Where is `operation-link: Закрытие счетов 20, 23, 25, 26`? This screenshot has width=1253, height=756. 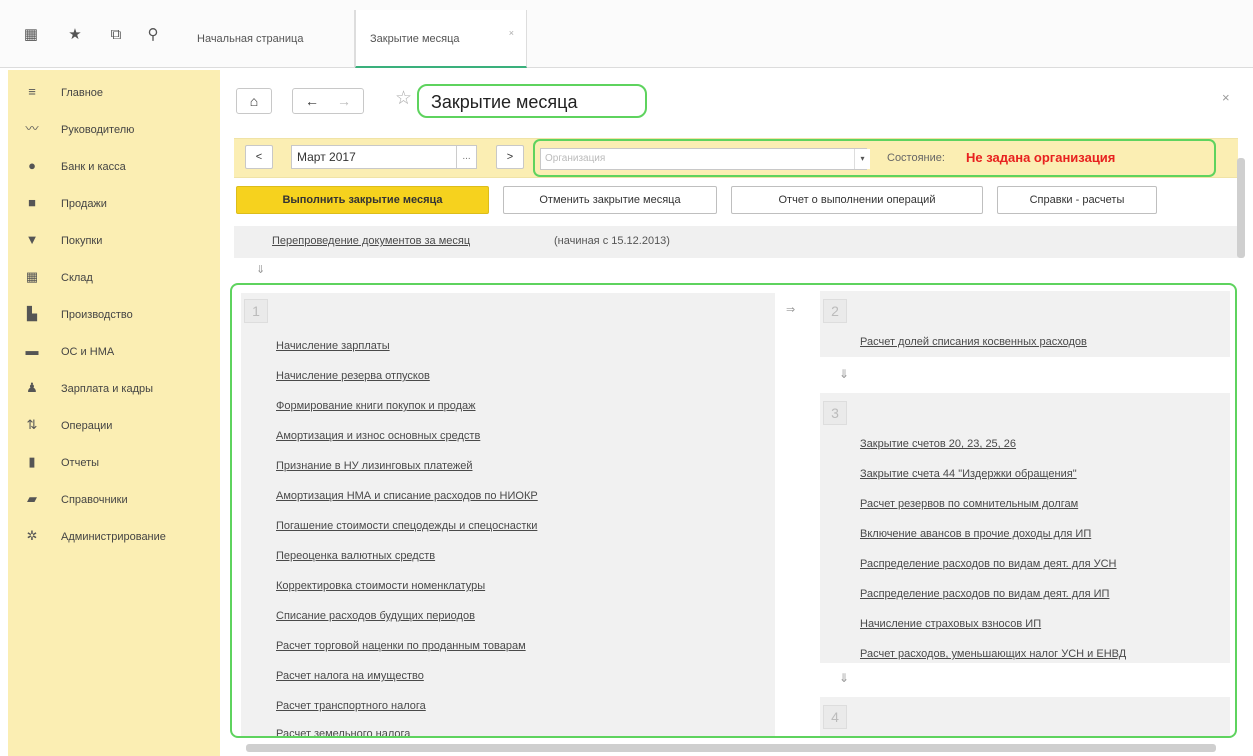 operation-link: Закрытие счетов 20, 23, 25, 26 is located at coordinates (938, 444).